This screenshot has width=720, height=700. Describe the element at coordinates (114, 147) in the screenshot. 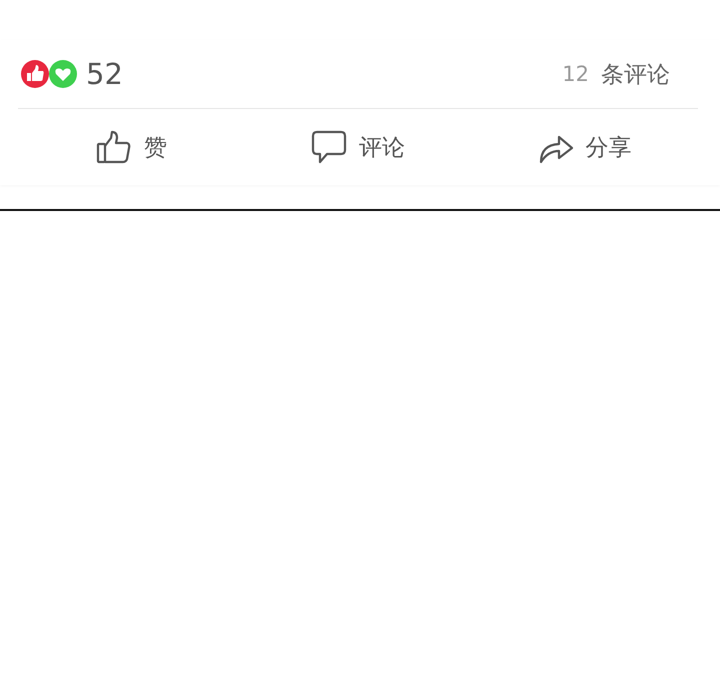

I see `thumbs-up-icon` at that location.